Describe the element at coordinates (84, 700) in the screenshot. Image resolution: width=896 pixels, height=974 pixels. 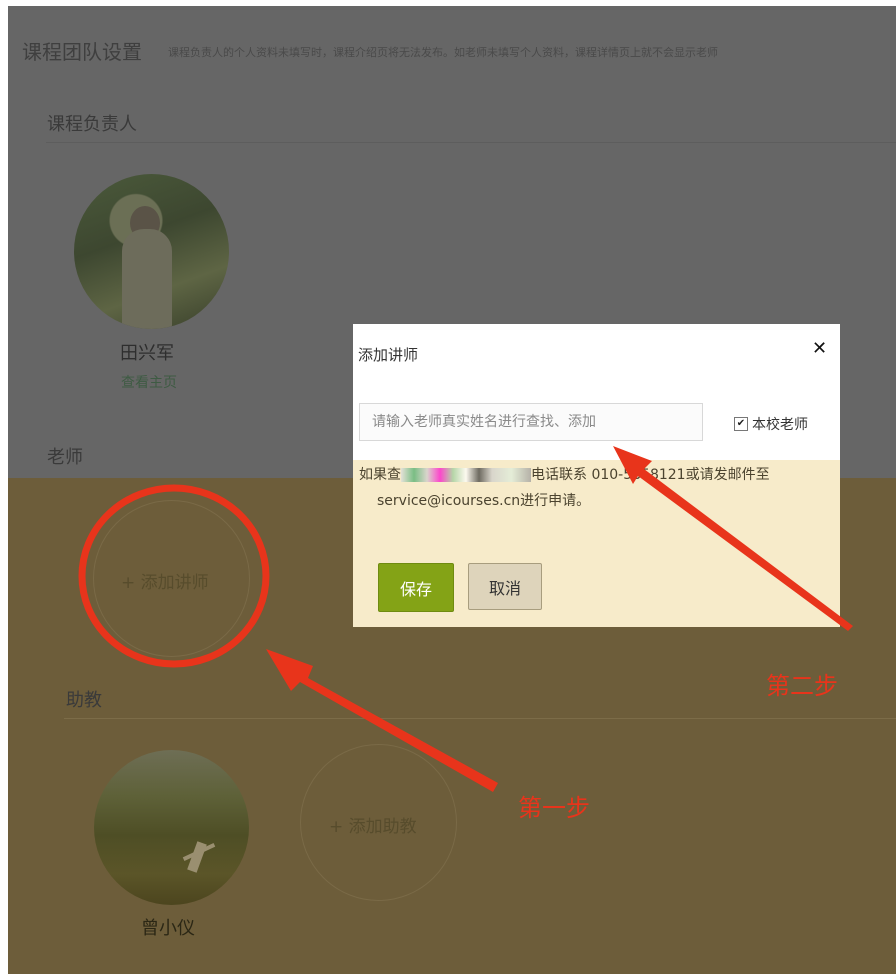
I see `section-label-assistant: 助教` at that location.